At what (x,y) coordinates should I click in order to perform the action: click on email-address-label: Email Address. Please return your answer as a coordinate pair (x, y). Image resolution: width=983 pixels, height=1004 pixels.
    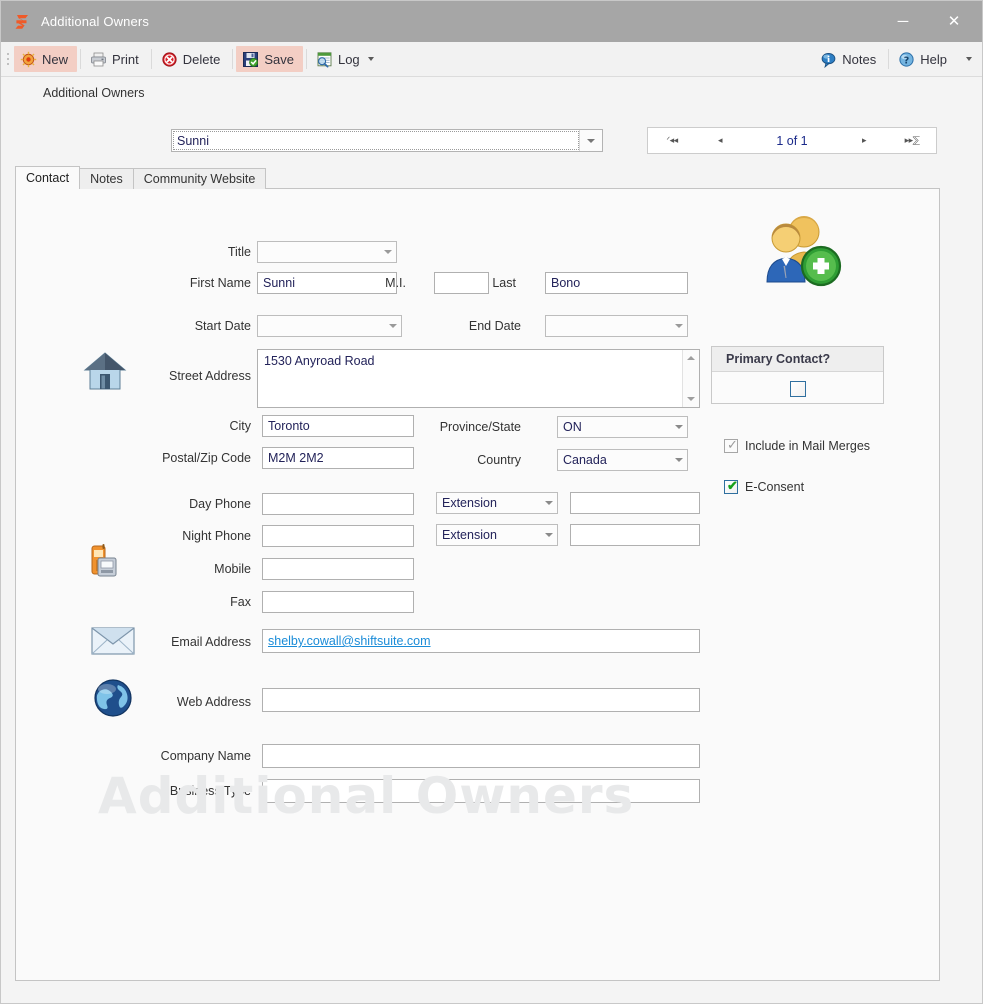
    Looking at the image, I should click on (211, 642).